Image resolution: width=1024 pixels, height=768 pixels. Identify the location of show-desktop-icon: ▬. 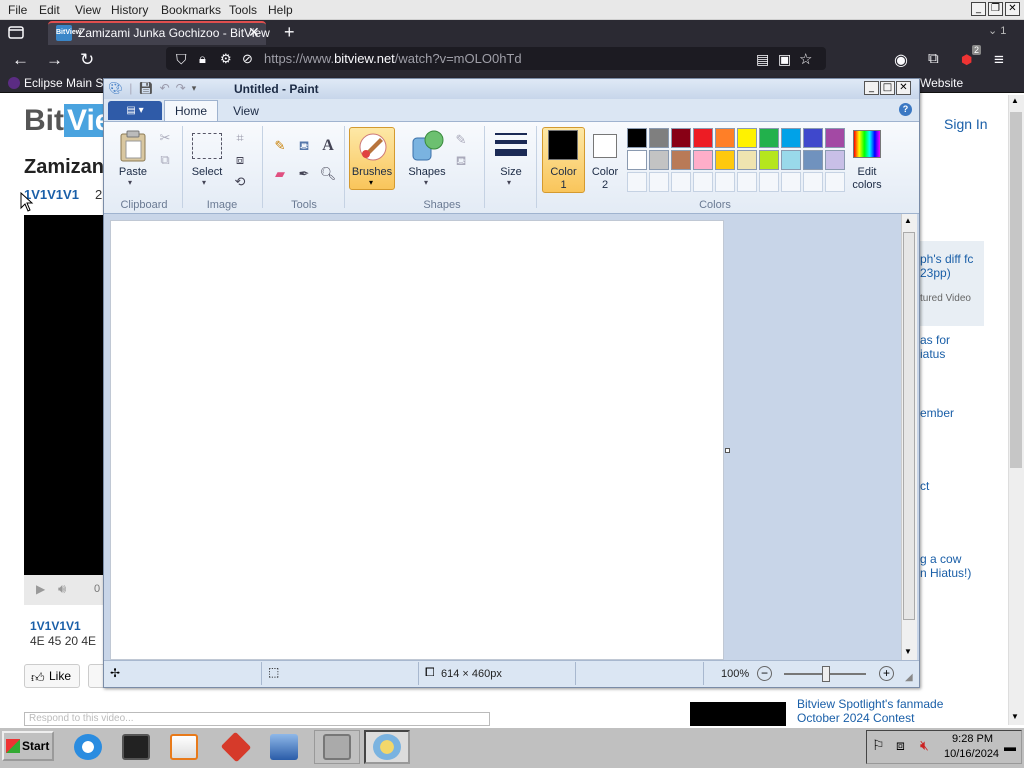
(1010, 747).